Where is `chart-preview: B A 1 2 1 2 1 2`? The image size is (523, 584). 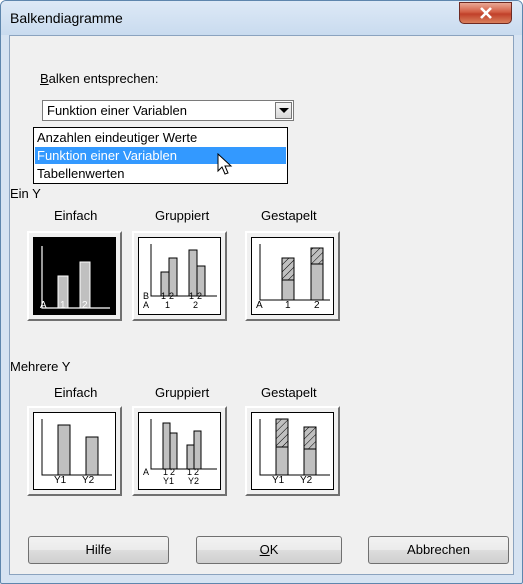
chart-preview: B A 1 2 1 2 1 2 is located at coordinates (179, 276).